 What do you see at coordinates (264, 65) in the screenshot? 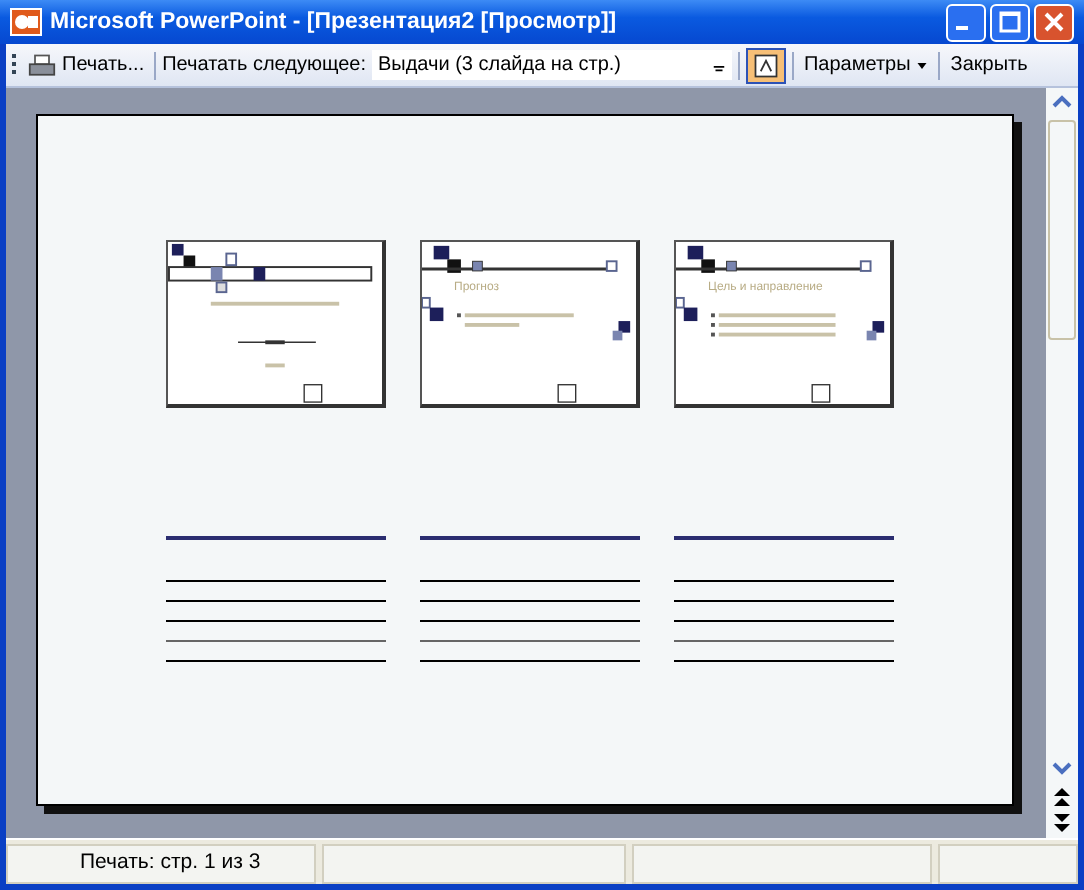
I see `print-what-label: Печатать следующее:` at bounding box center [264, 65].